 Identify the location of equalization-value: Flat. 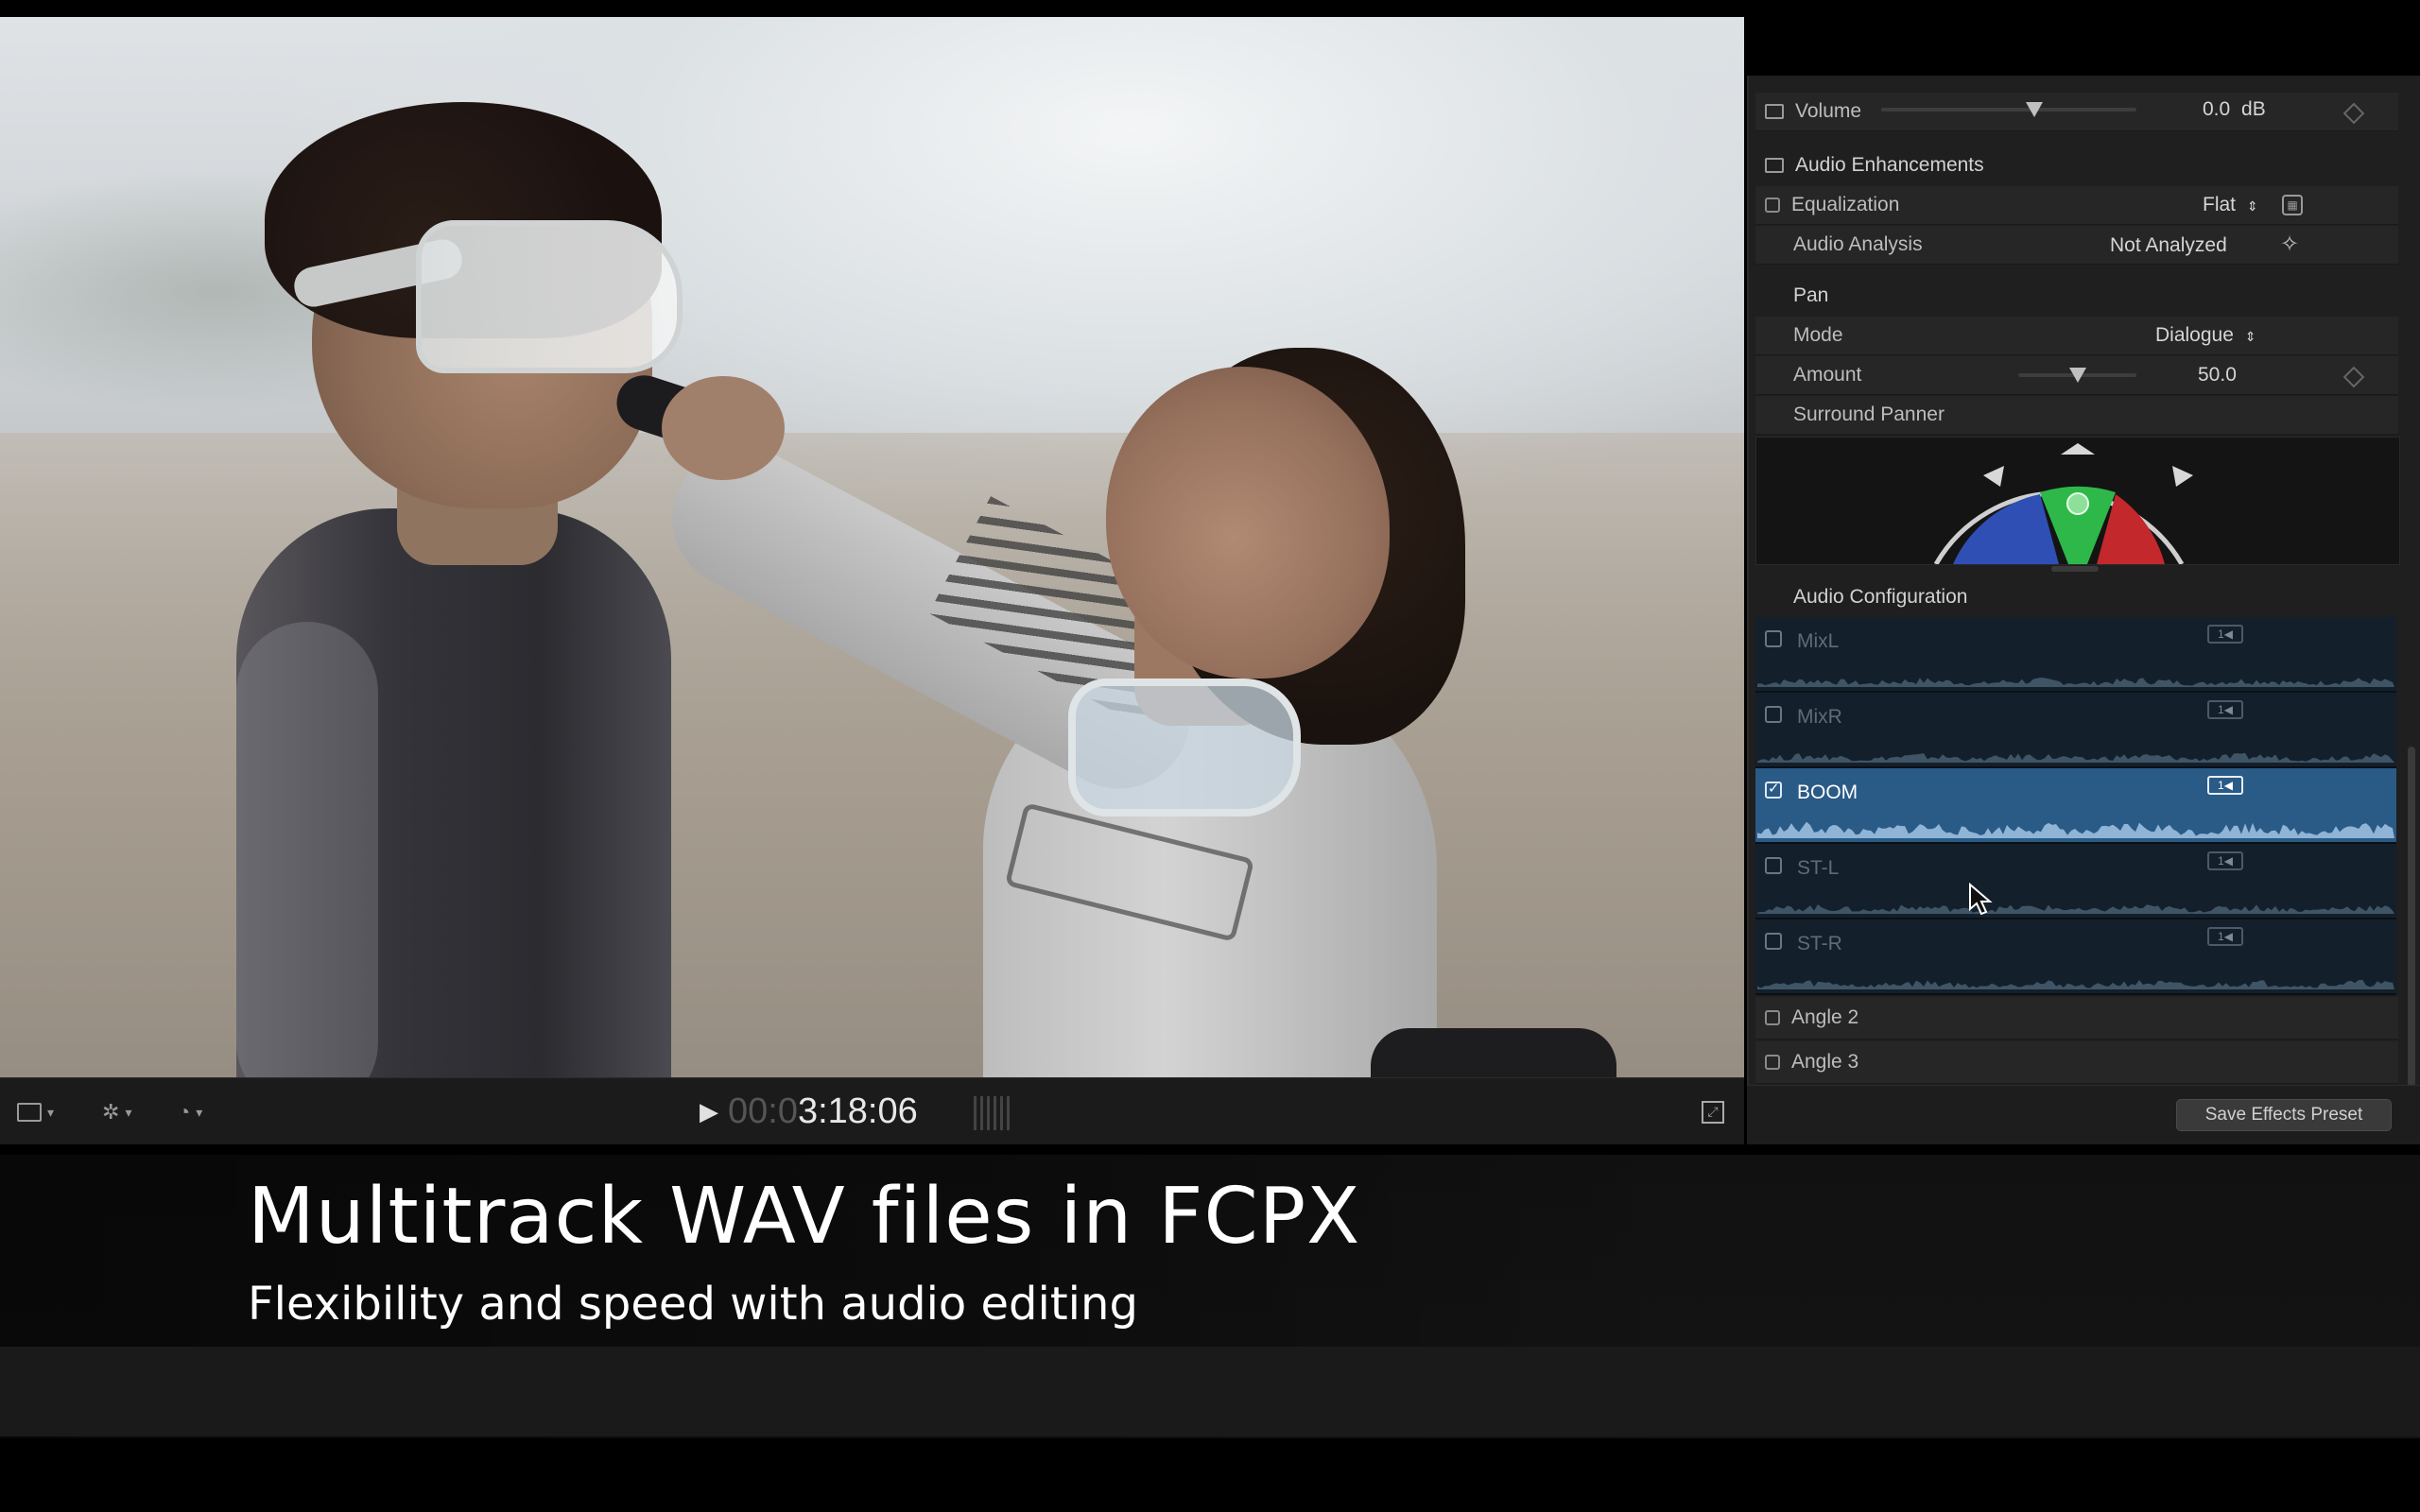
(2220, 204).